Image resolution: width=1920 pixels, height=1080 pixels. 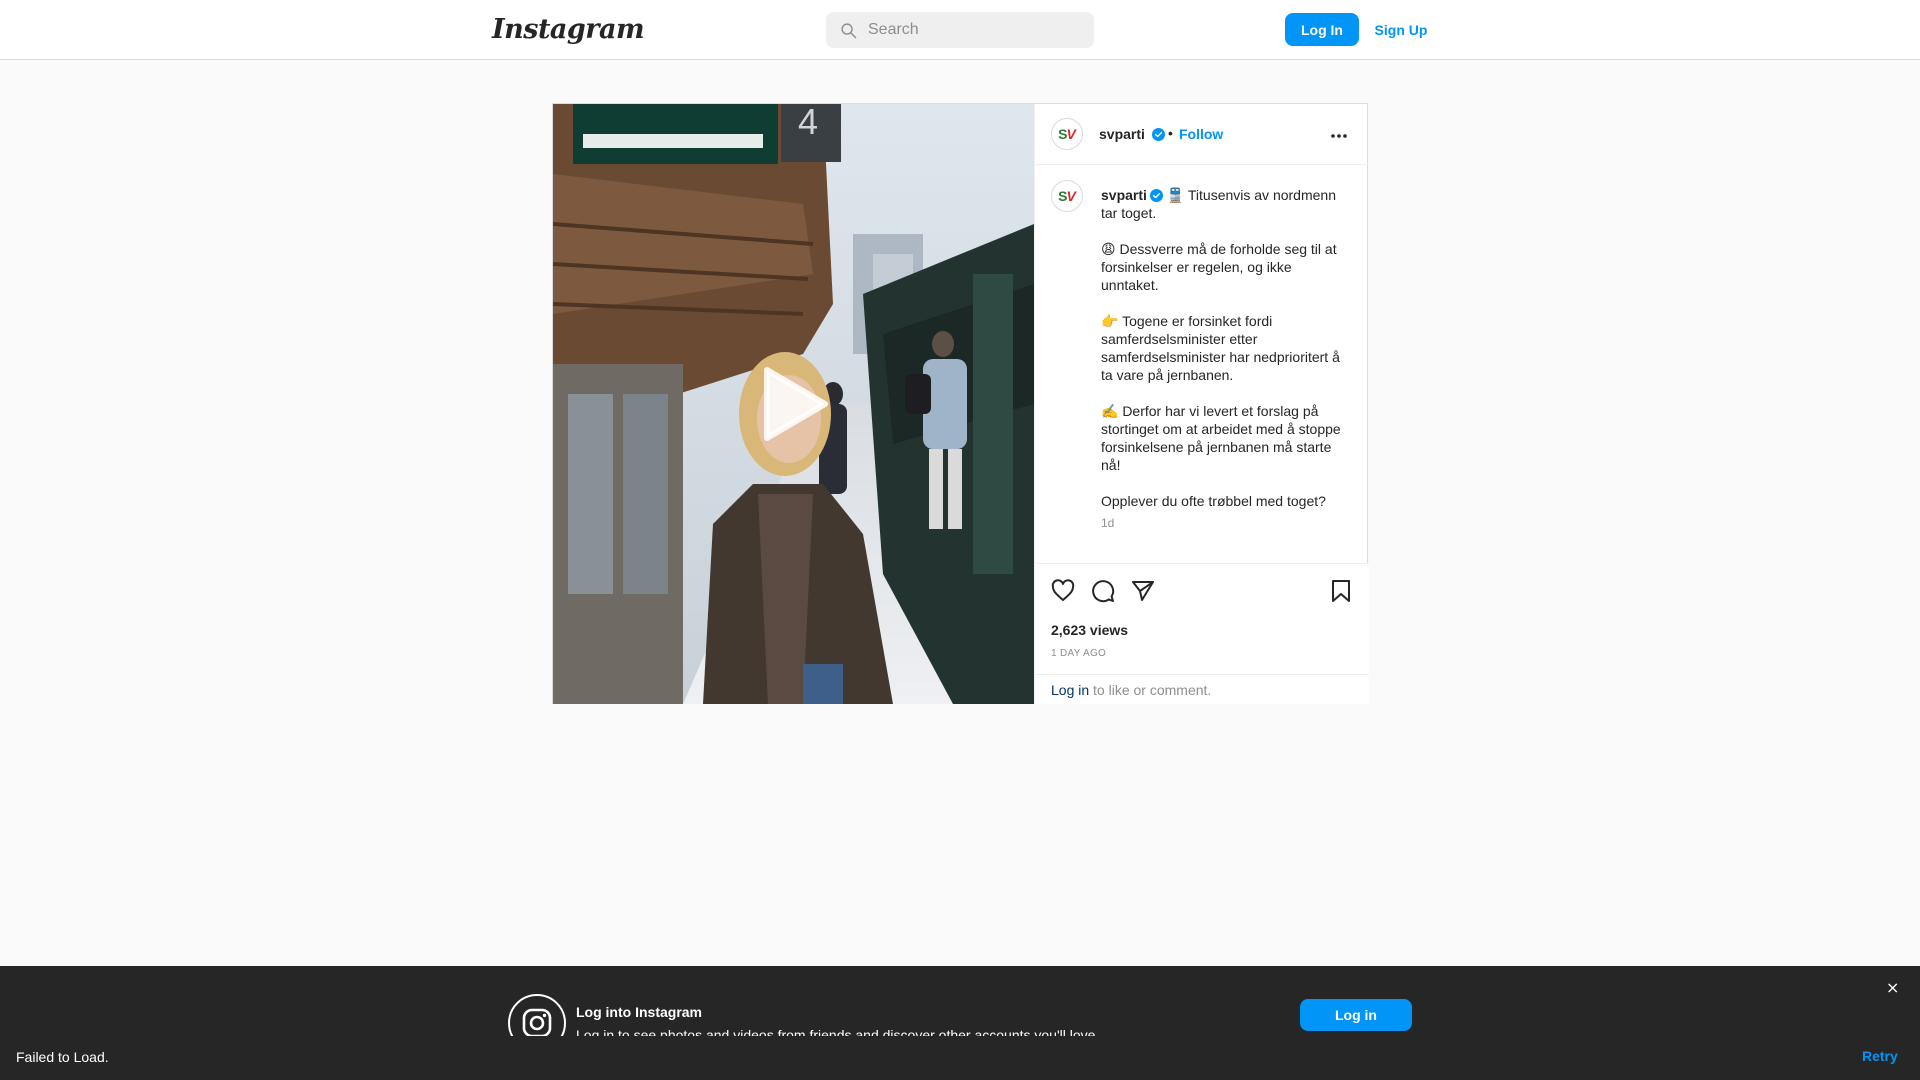 What do you see at coordinates (1103, 591) in the screenshot?
I see `comment-icon` at bounding box center [1103, 591].